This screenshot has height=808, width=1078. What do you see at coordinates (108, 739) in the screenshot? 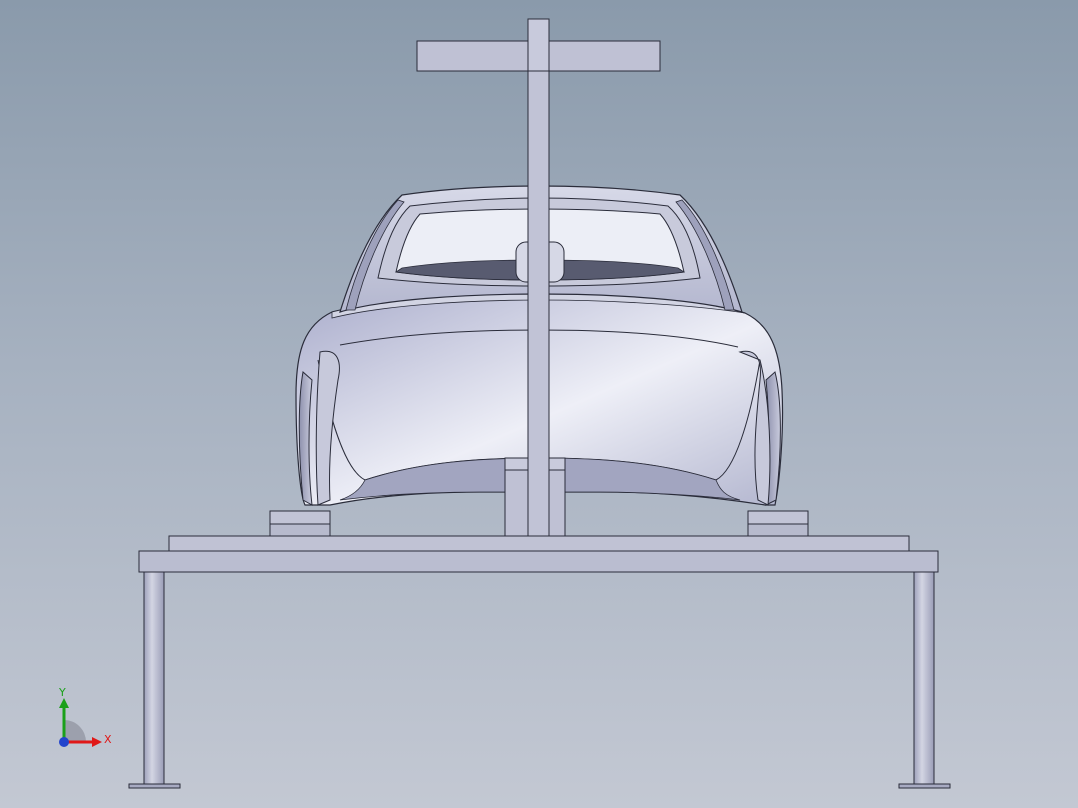
I see `x-axis-label: X` at bounding box center [108, 739].